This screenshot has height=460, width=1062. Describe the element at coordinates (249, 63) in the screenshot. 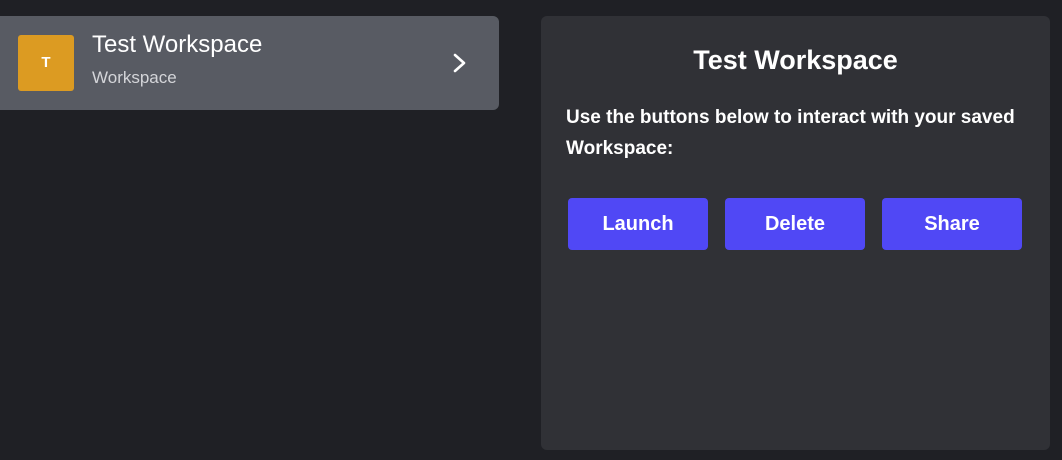

I see `workspace-list-item: T Test Workspace Workspace` at that location.